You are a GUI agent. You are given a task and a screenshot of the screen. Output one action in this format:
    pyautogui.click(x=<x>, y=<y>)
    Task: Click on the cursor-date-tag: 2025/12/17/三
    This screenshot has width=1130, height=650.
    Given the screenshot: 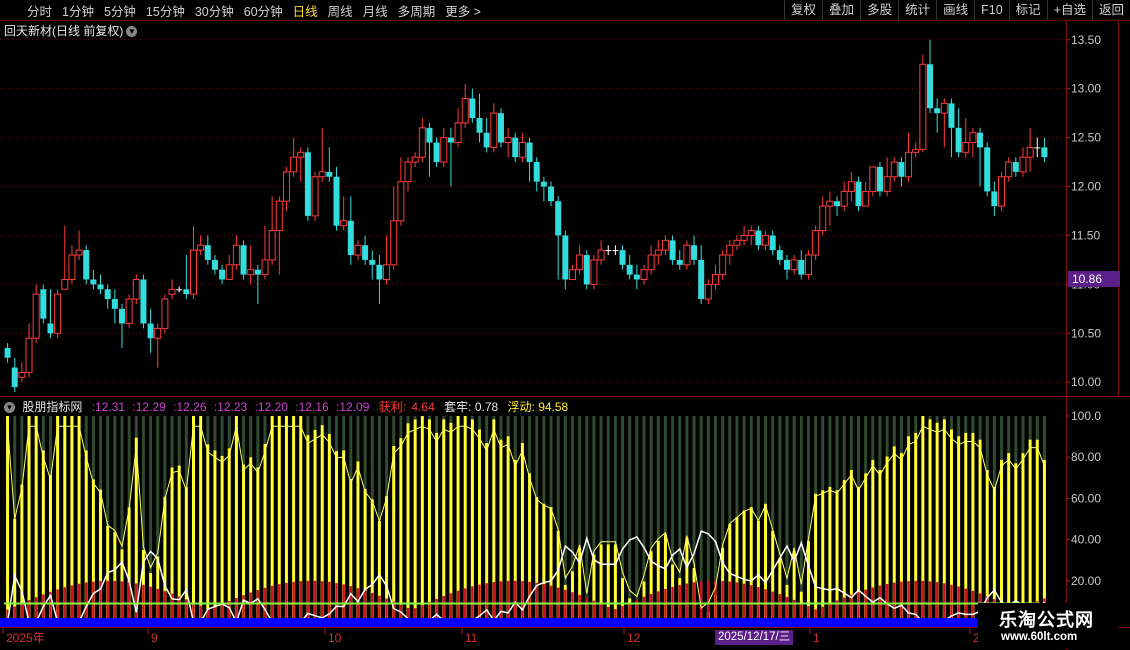 What is the action you would take?
    pyautogui.click(x=754, y=637)
    